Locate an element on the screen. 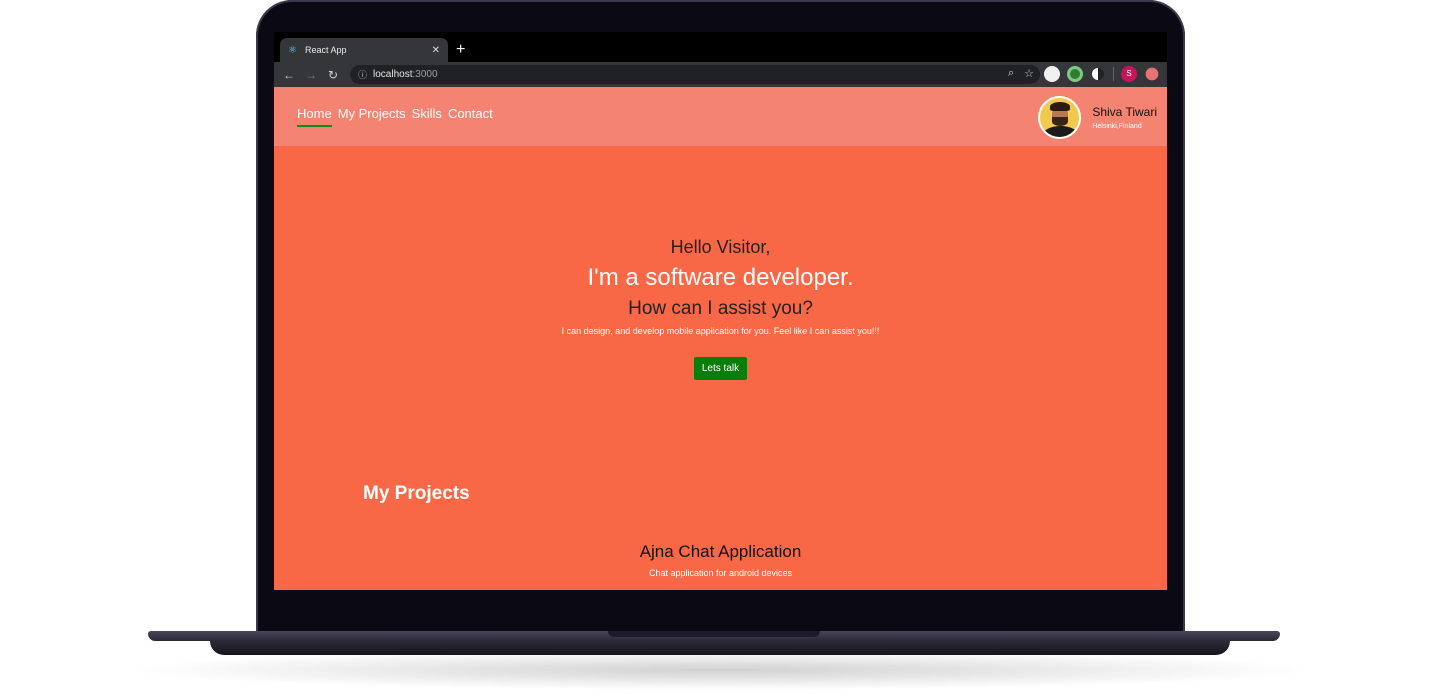 This screenshot has width=1440, height=695. extensions-area: S is located at coordinates (1102, 74).